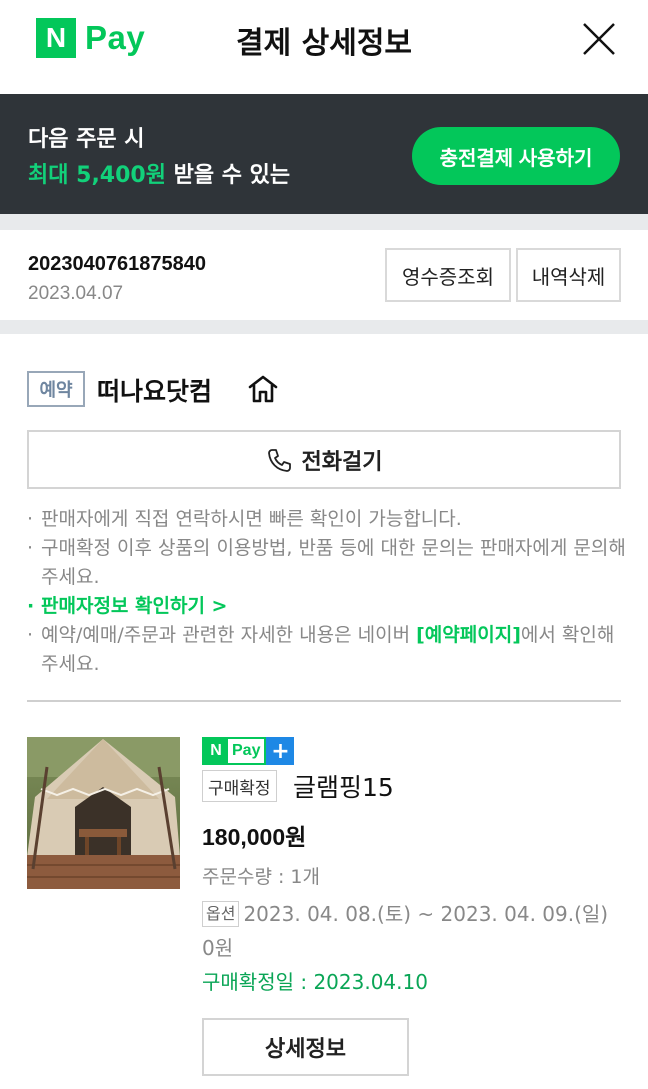 Image resolution: width=648 pixels, height=1089 pixels. I want to click on promo-line2-rest: 받을 수 있는, so click(228, 175).